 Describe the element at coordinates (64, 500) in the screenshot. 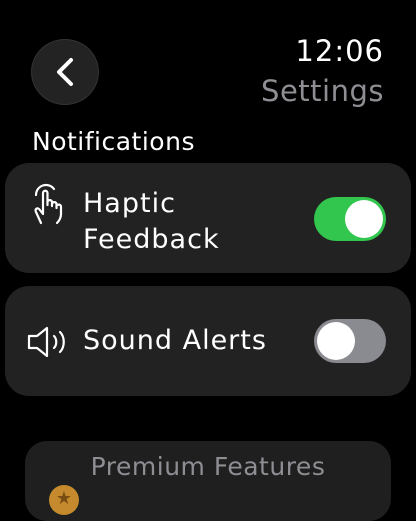

I see `star-badge-icon: ★` at that location.